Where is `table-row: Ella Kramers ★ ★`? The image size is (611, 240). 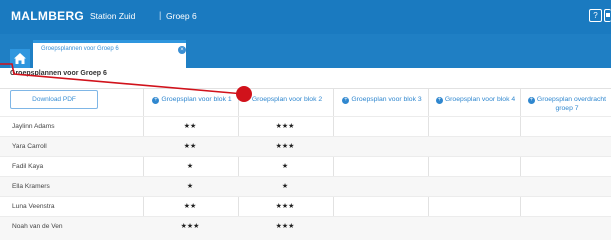
table-row: Ella Kramers ★ ★ is located at coordinates (305, 186).